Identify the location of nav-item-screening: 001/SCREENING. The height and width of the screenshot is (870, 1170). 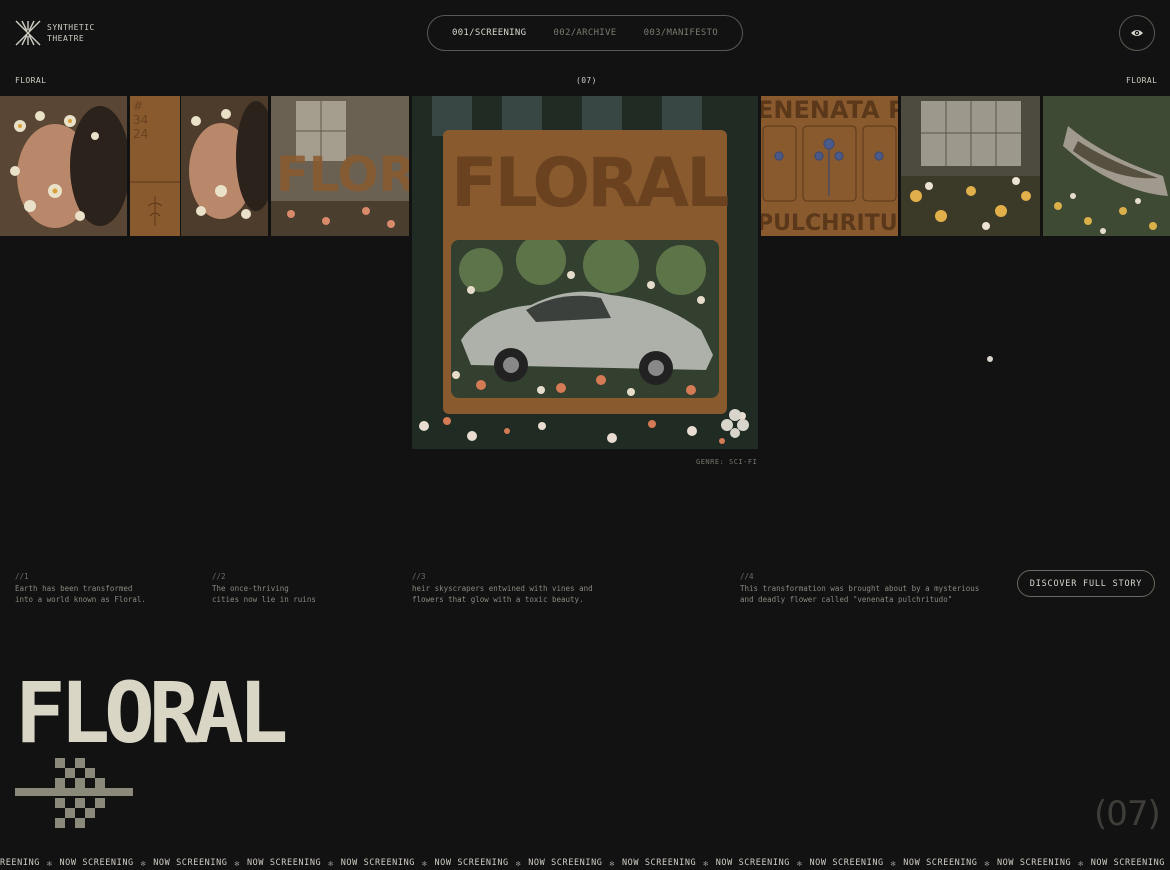
(489, 33).